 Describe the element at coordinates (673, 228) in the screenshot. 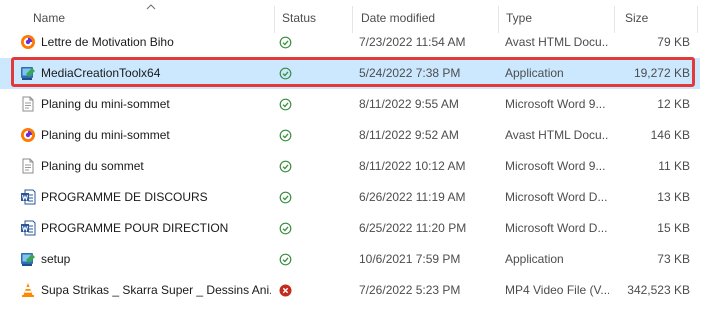

I see `file-size: 15 KB` at that location.